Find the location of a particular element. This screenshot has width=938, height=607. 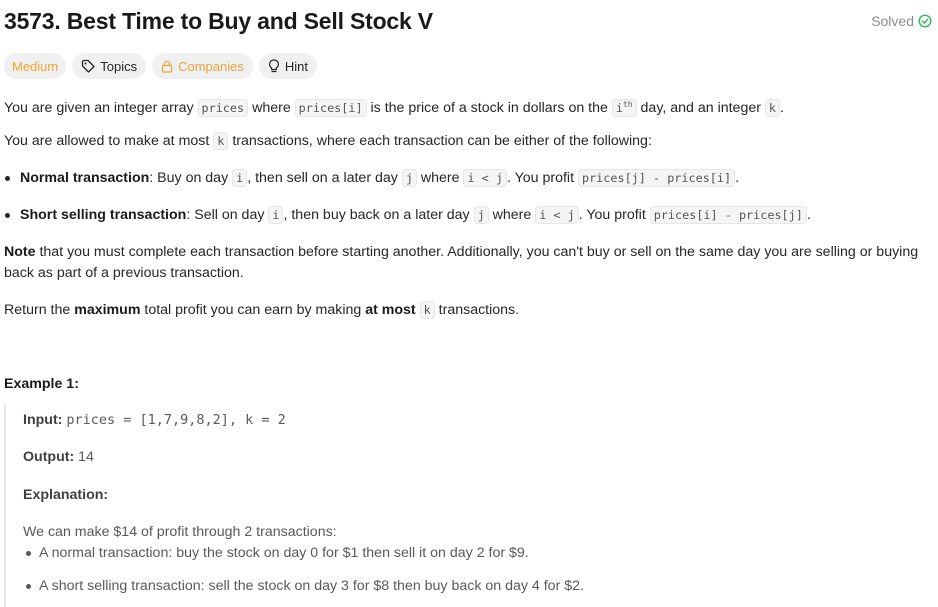

companies-button: Companies is located at coordinates (202, 66).